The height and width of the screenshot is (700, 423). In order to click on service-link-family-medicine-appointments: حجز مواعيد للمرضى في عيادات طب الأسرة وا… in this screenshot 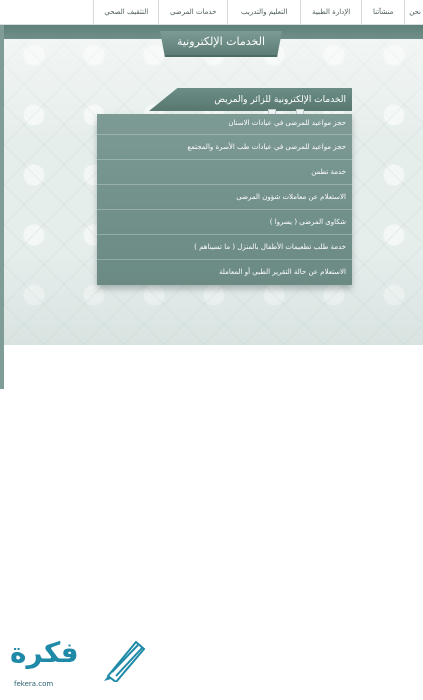, I will do `click(224, 147)`.